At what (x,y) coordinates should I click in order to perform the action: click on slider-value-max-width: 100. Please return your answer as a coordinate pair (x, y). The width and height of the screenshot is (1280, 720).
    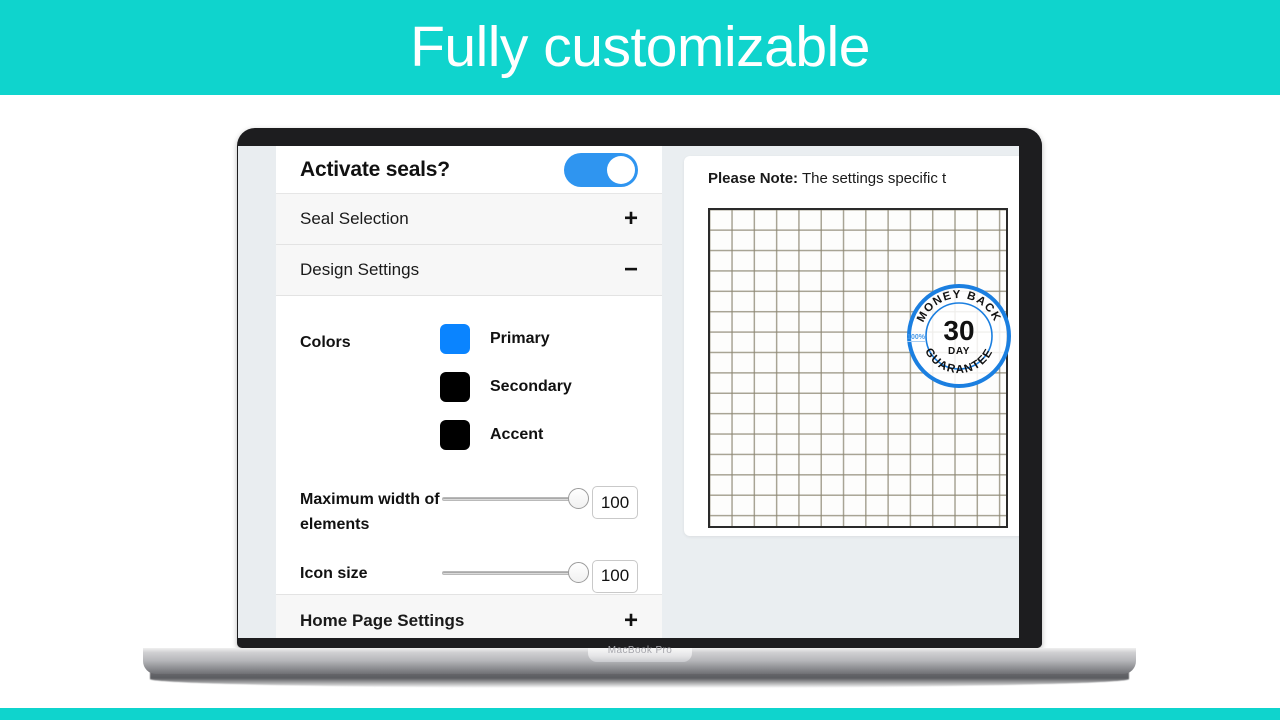
    Looking at the image, I should click on (615, 502).